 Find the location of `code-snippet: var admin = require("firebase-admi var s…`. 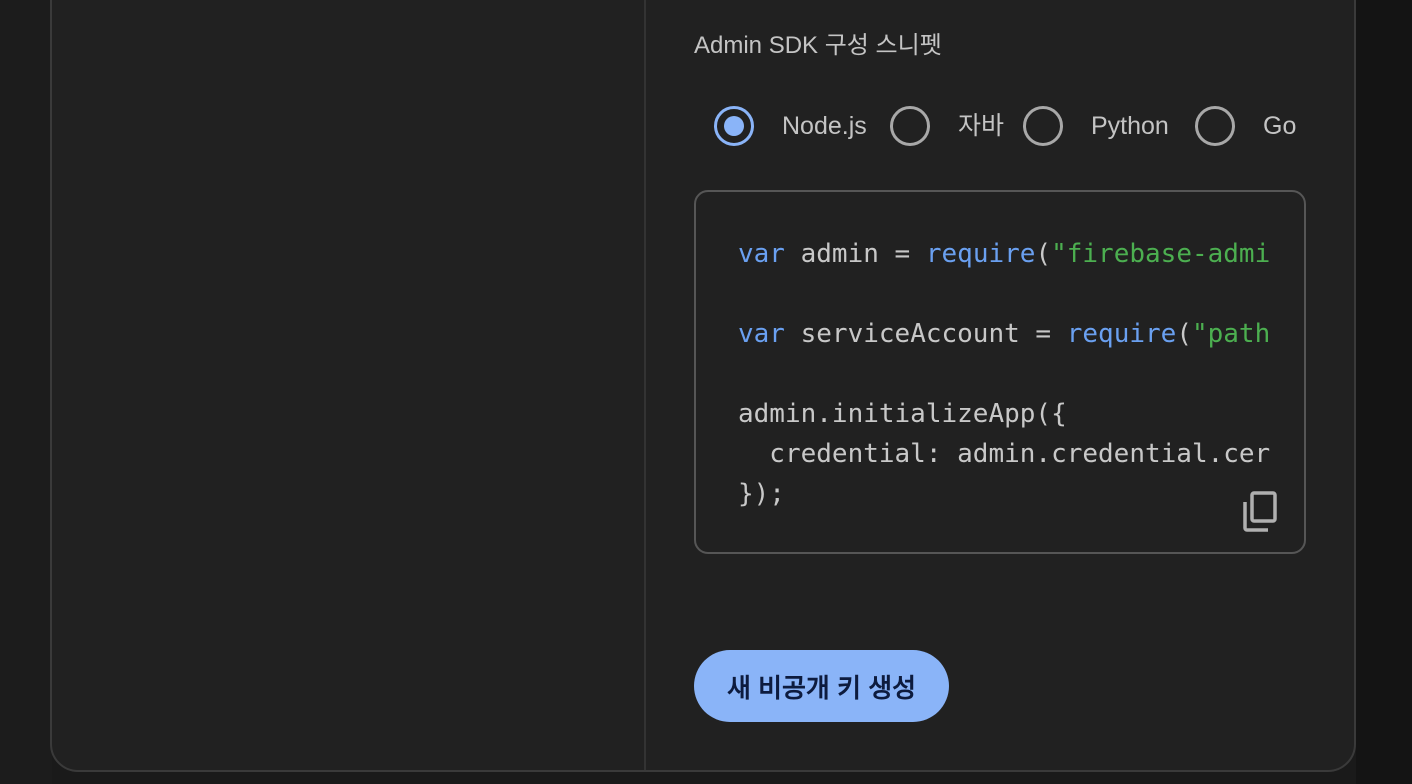

code-snippet: var admin = require("firebase-admi var s… is located at coordinates (1004, 374).